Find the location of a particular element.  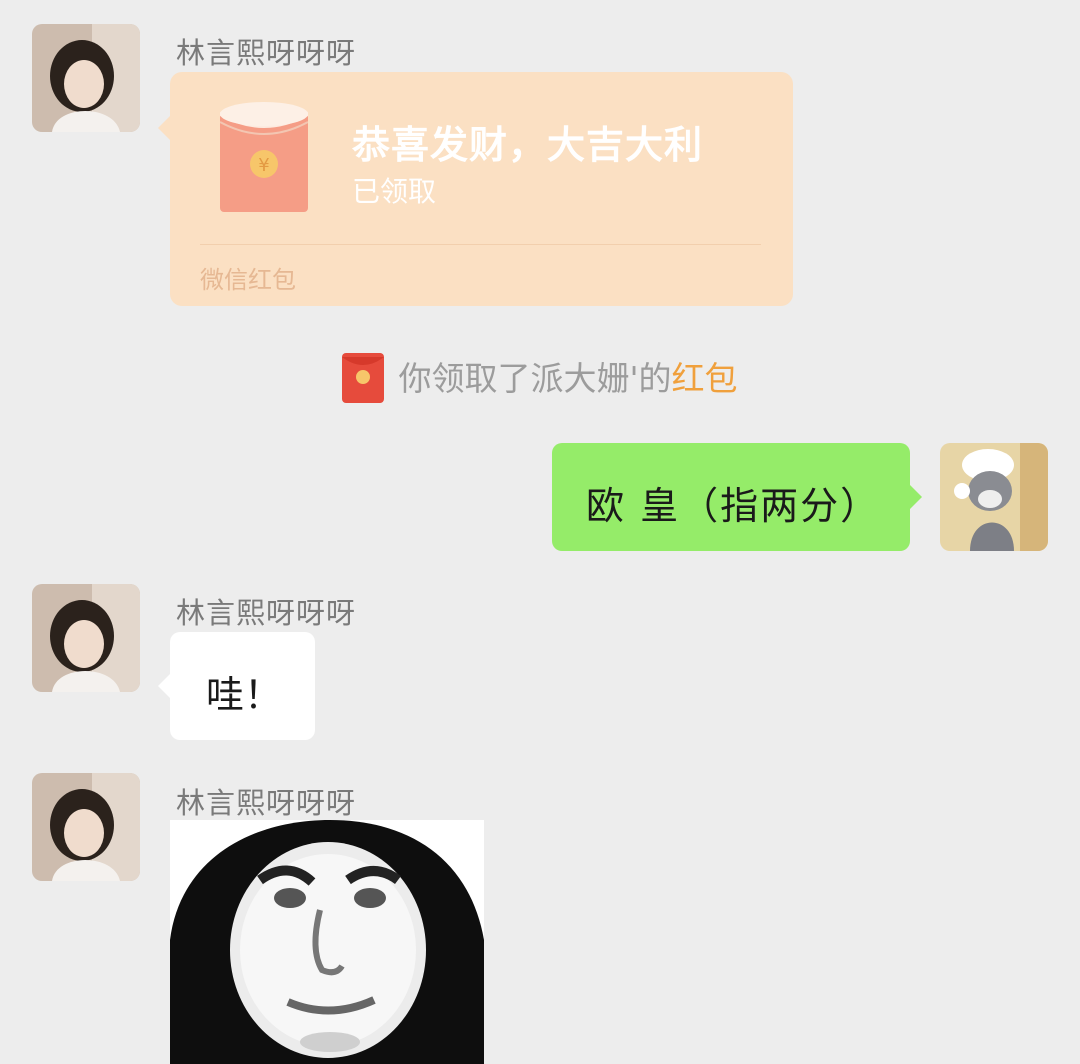

notice-red-packet-link: 红包 is located at coordinates (705, 378).